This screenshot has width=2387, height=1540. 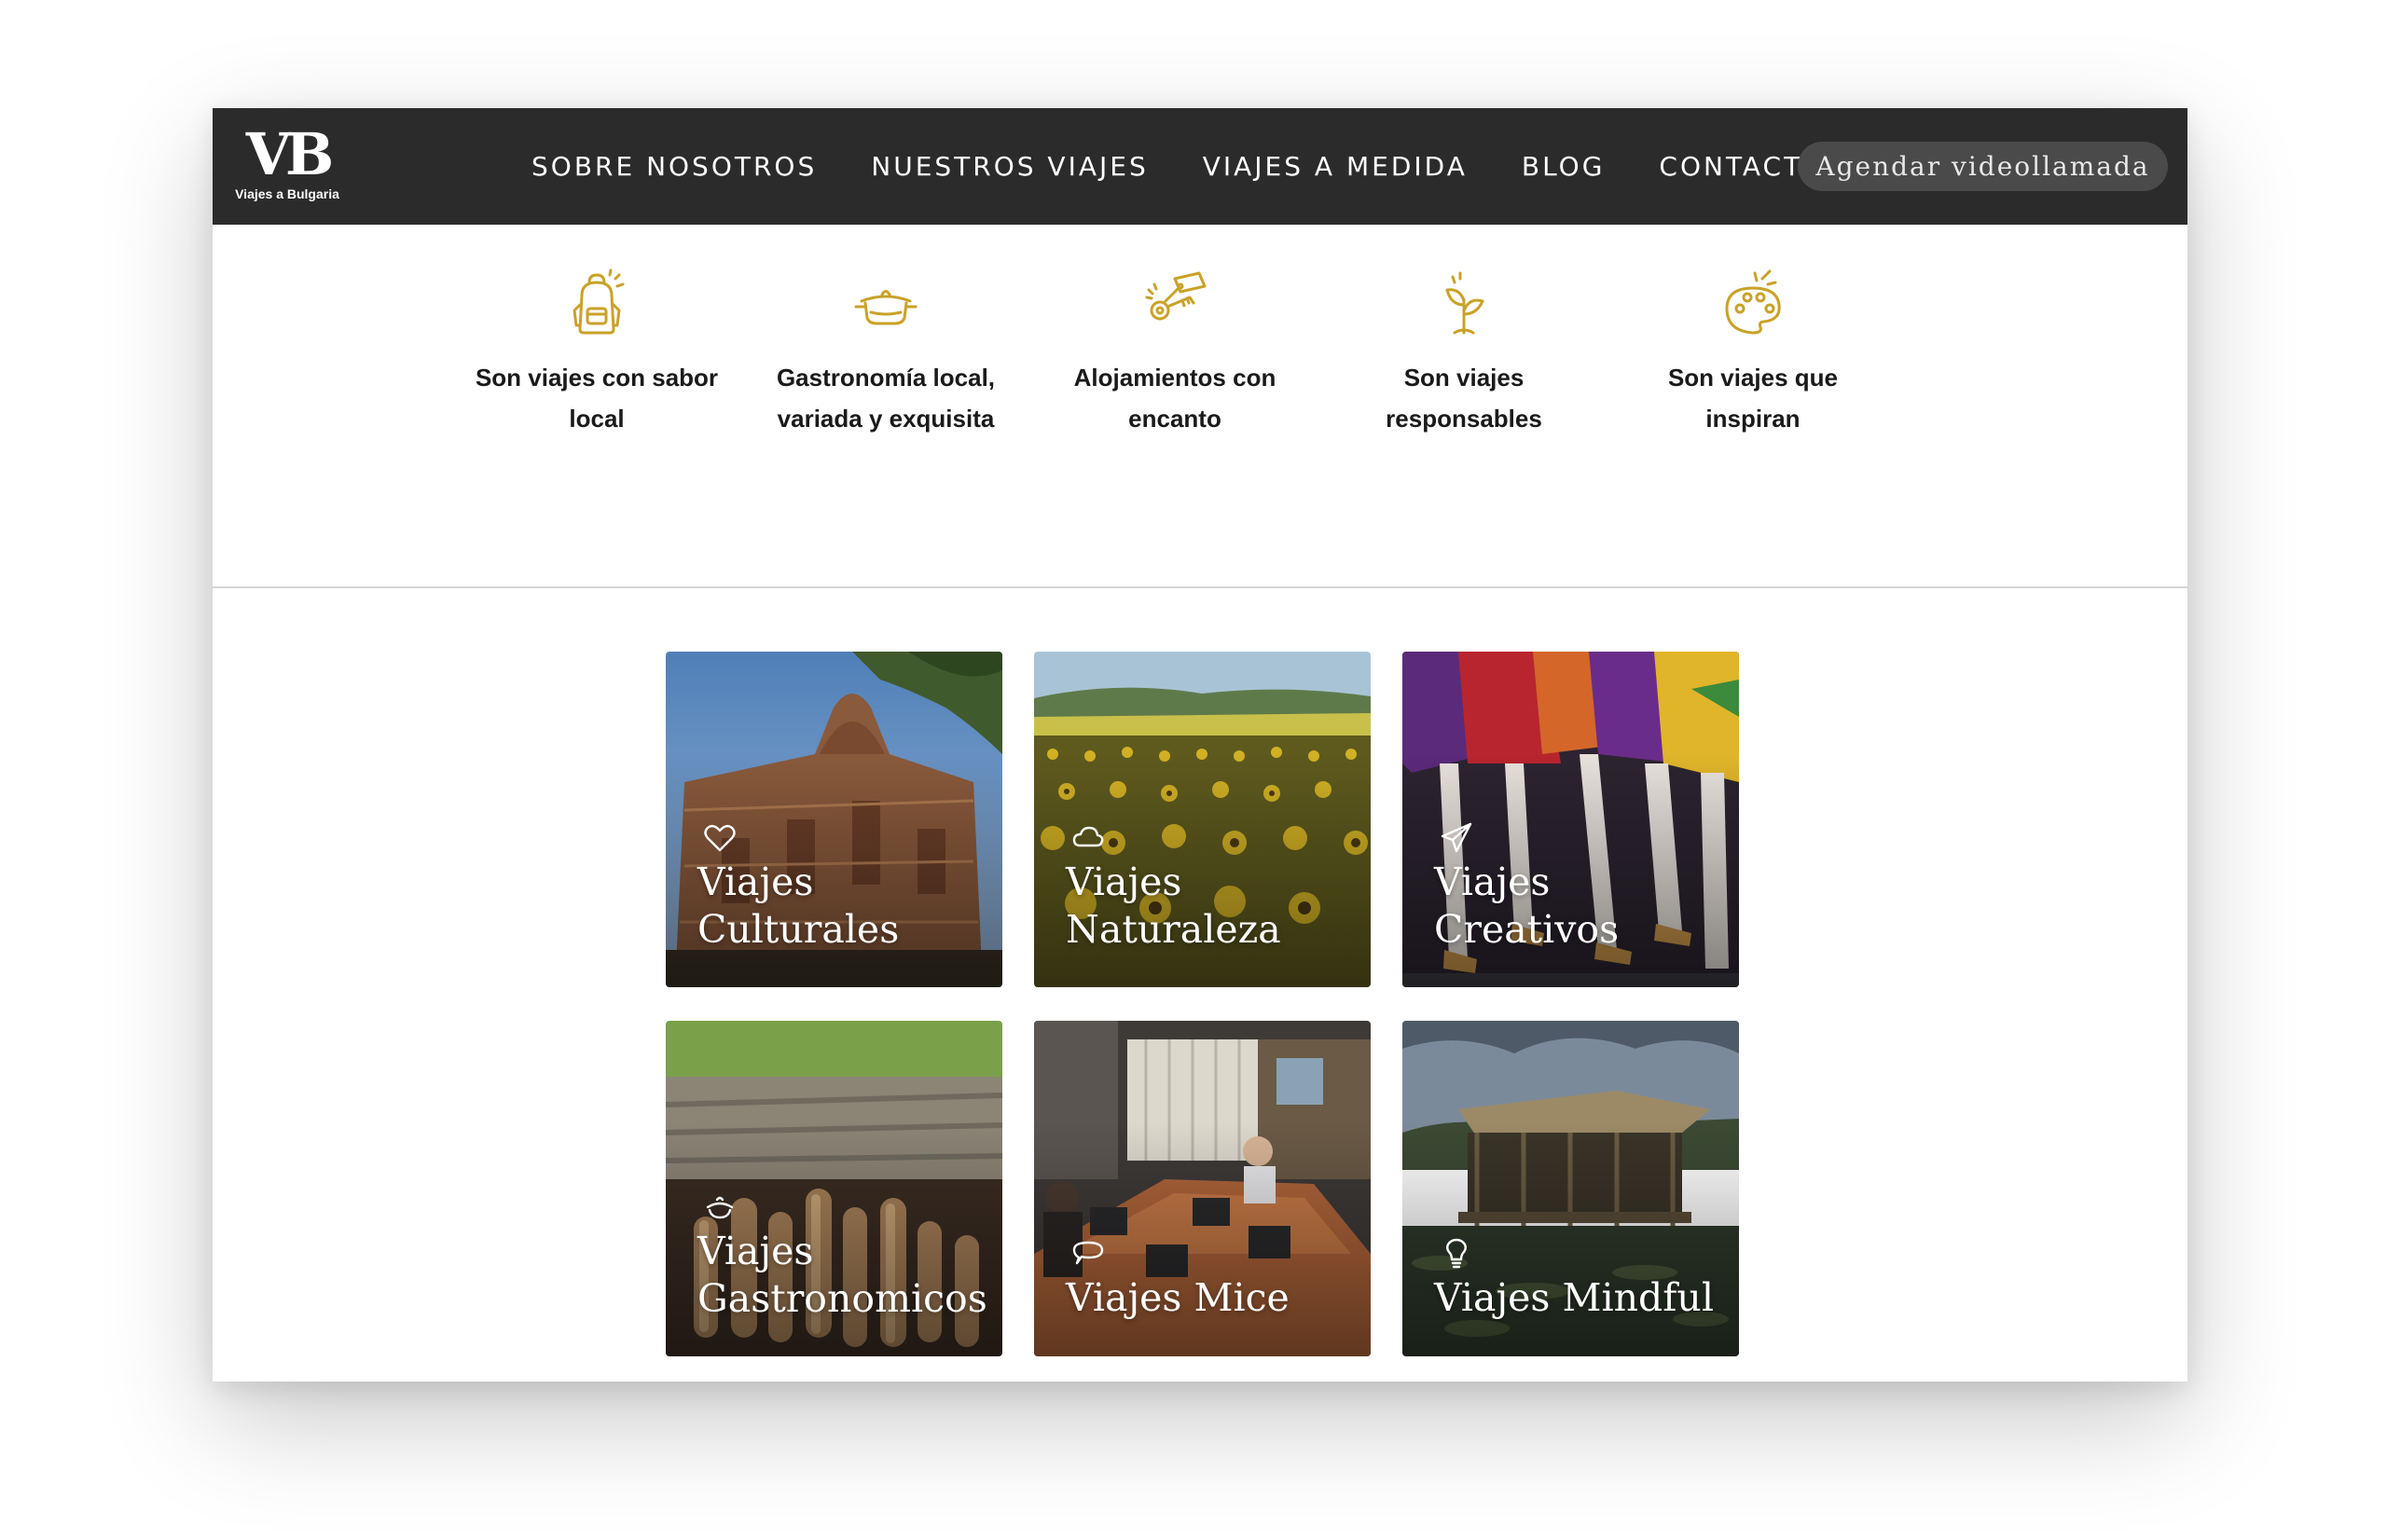 What do you see at coordinates (1174, 398) in the screenshot?
I see `feature-label: Alojamientos con encanto` at bounding box center [1174, 398].